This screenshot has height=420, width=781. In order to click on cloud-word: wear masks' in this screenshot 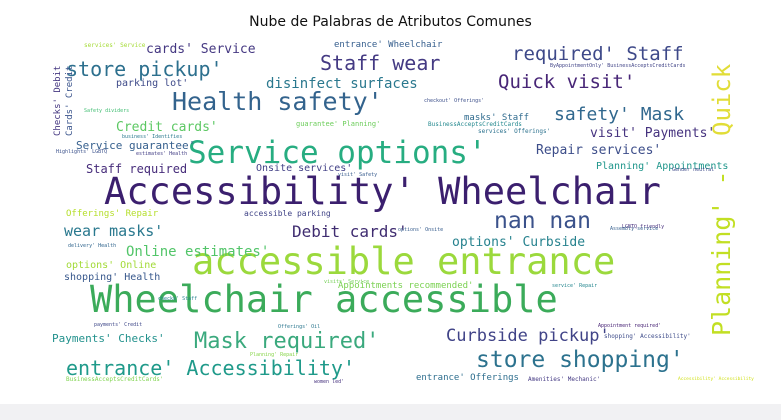, I will do `click(113, 231)`.